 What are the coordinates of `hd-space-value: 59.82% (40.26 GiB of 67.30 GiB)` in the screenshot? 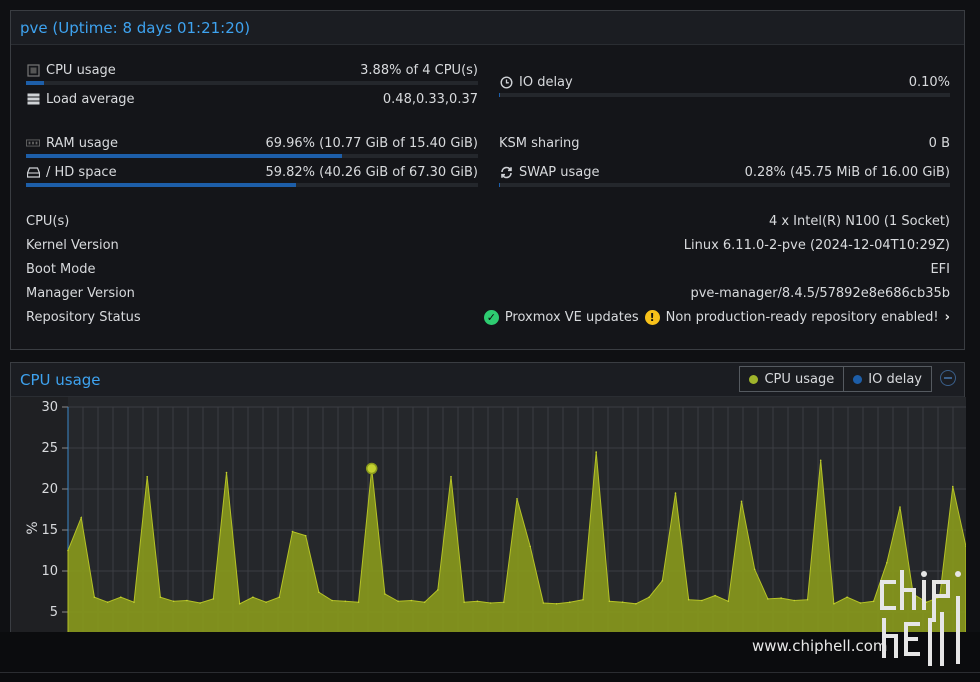 It's located at (371, 172).